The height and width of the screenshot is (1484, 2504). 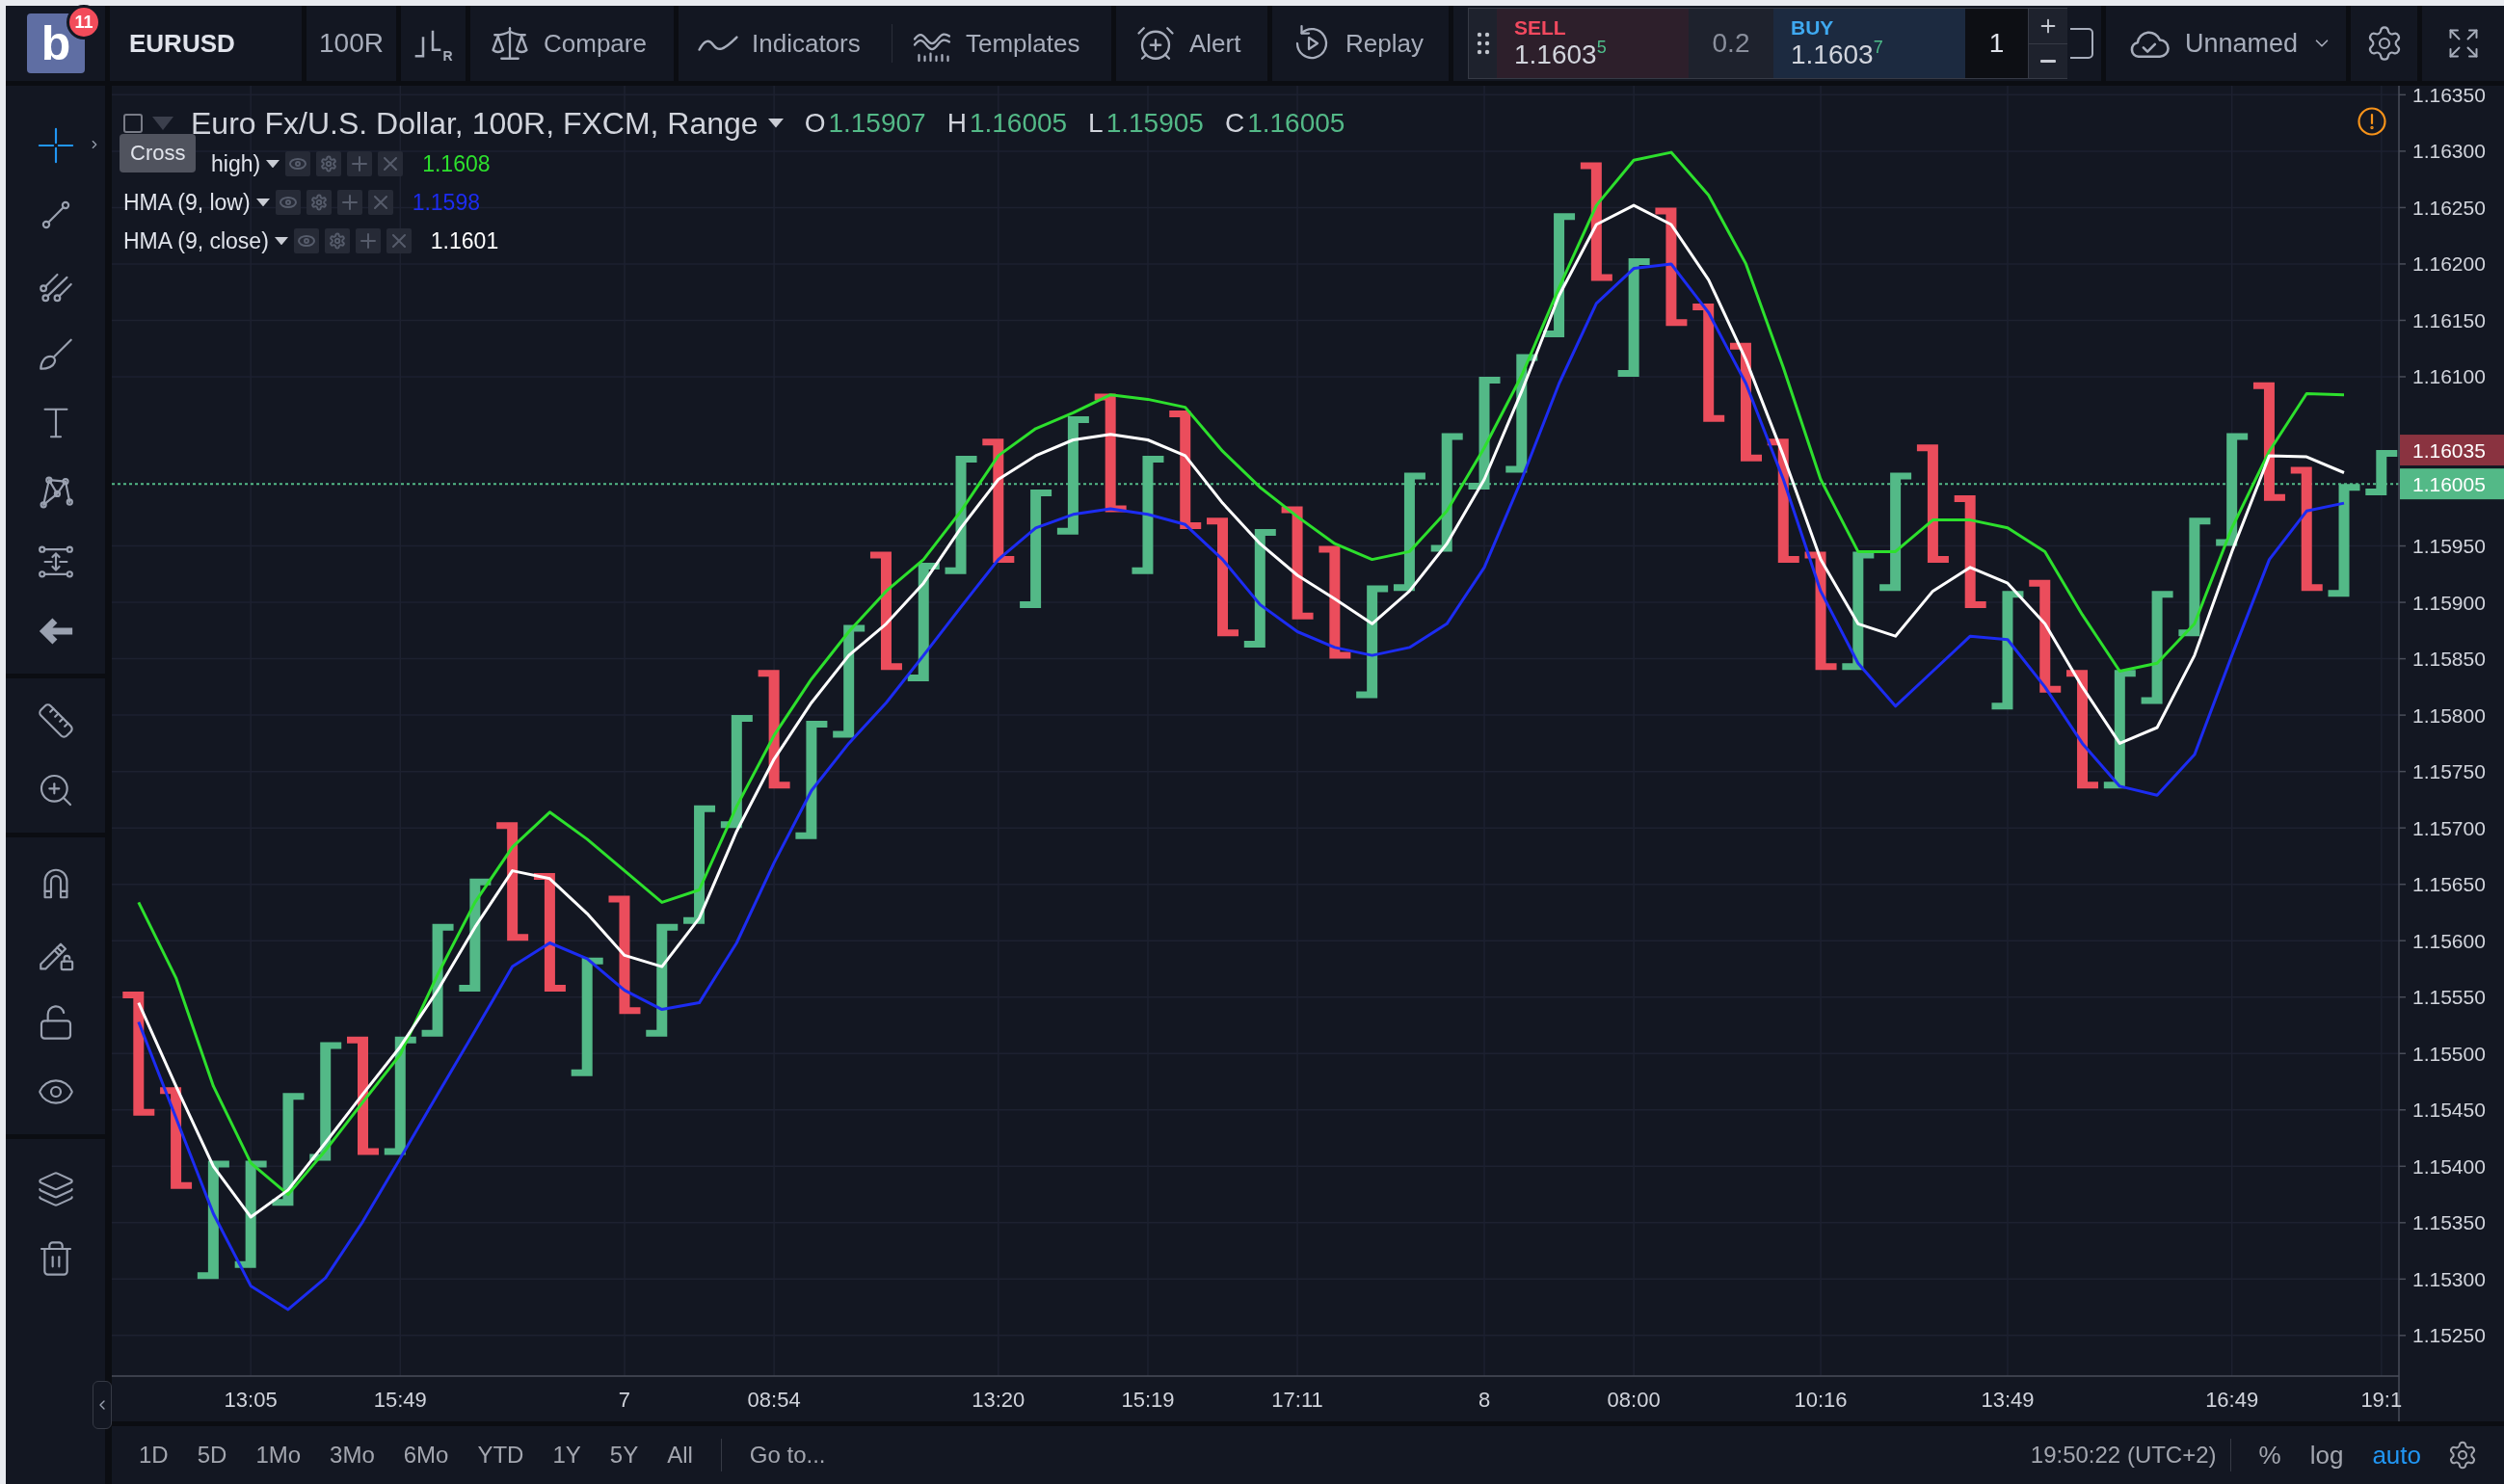 What do you see at coordinates (158, 153) in the screenshot?
I see `tooltip: Cross` at bounding box center [158, 153].